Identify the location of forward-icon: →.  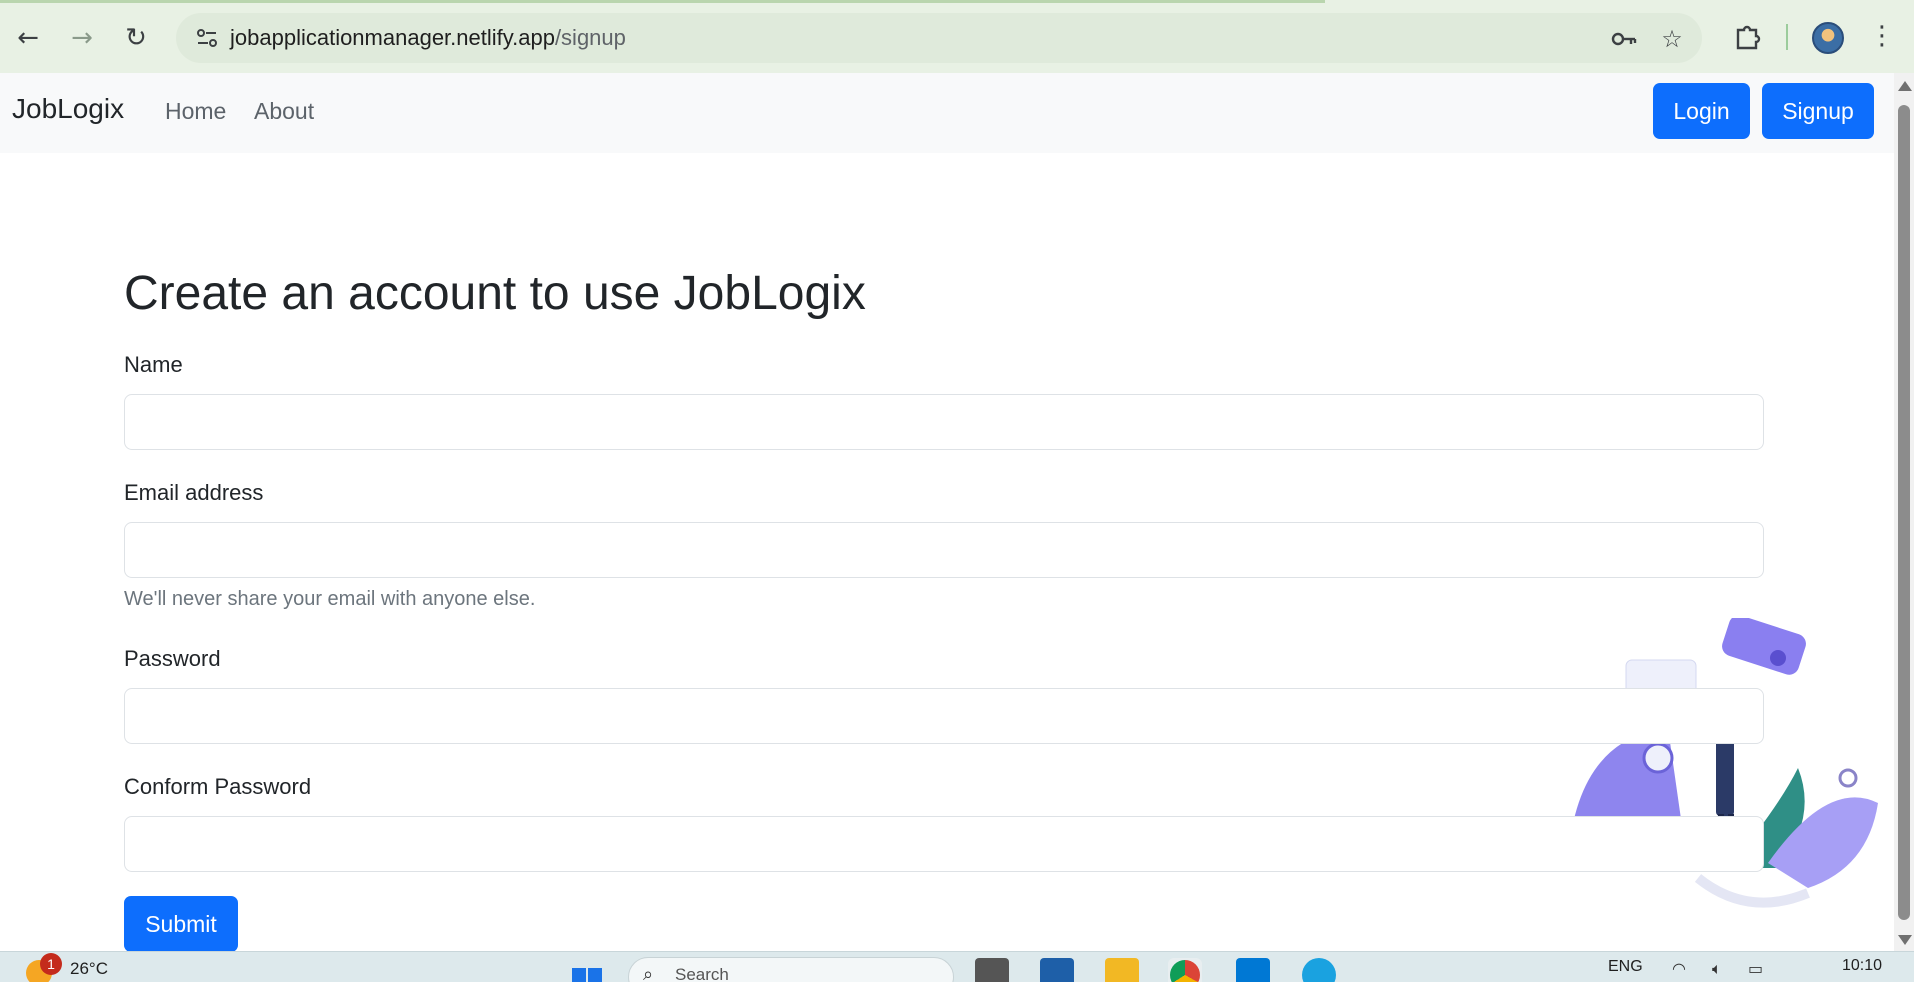
(82, 38).